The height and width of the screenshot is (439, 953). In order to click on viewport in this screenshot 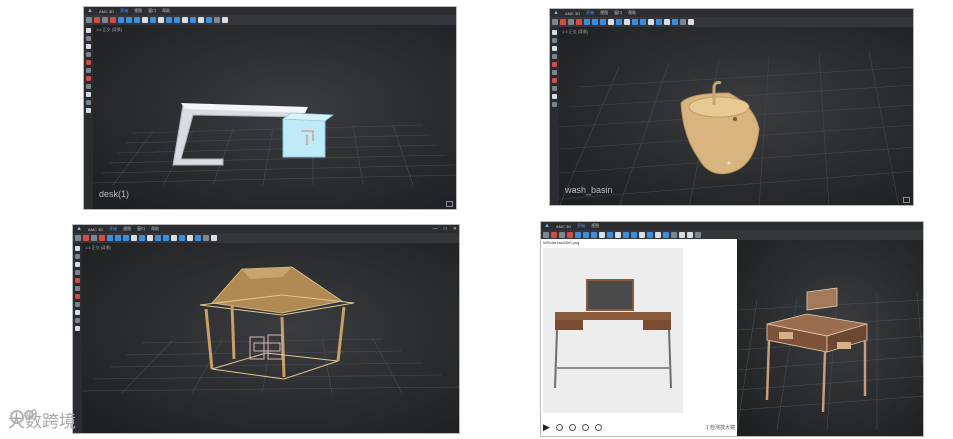, I will do `click(830, 338)`.